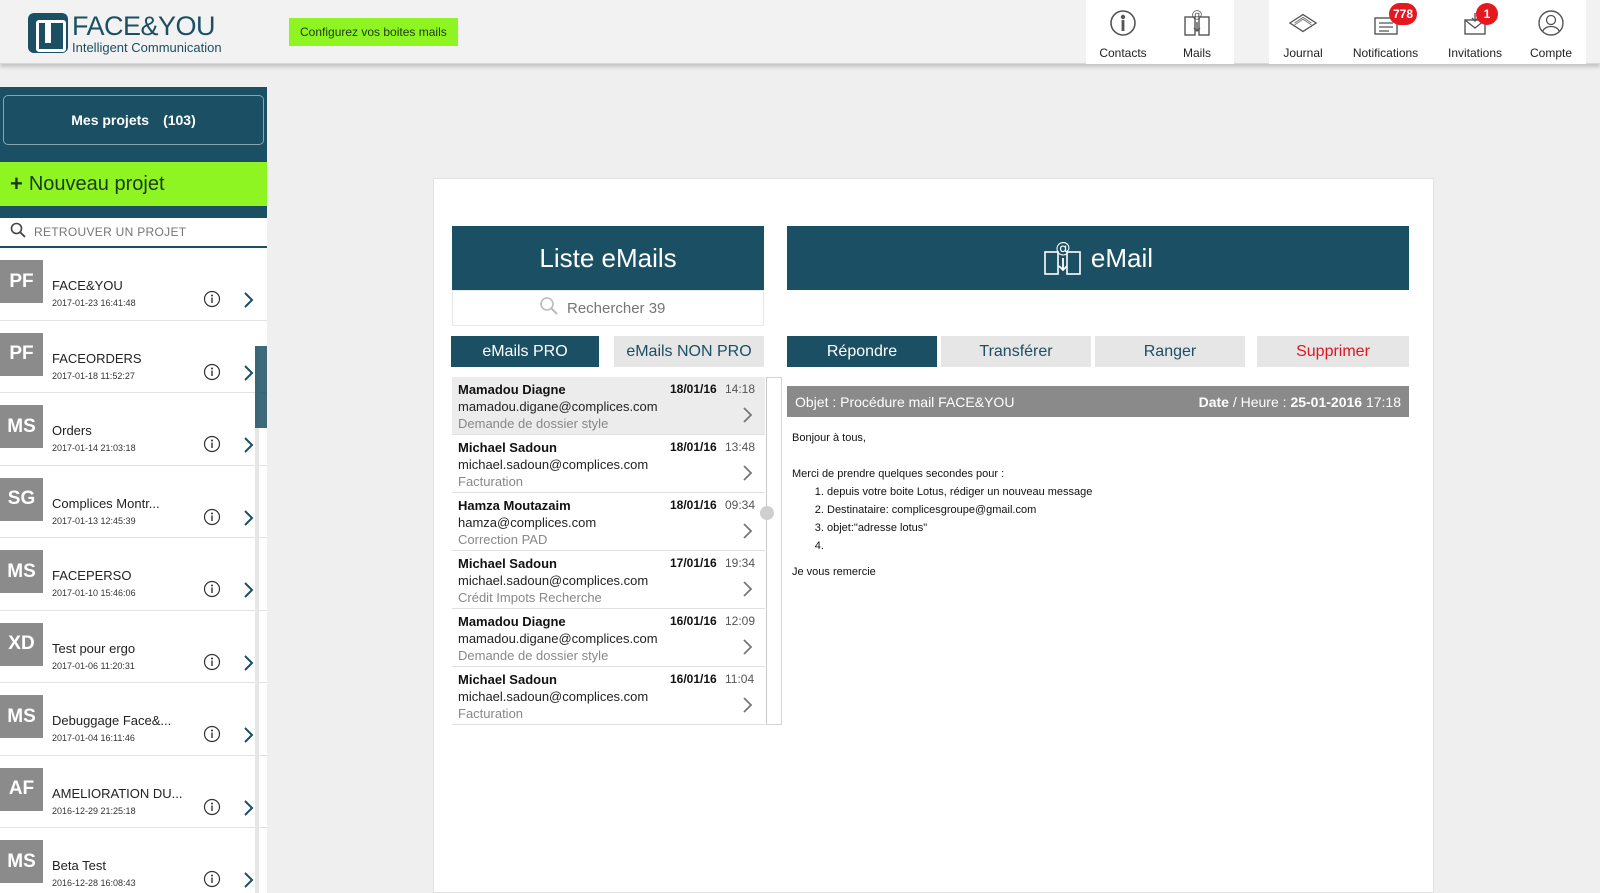  I want to click on email-time: 14:18, so click(740, 389).